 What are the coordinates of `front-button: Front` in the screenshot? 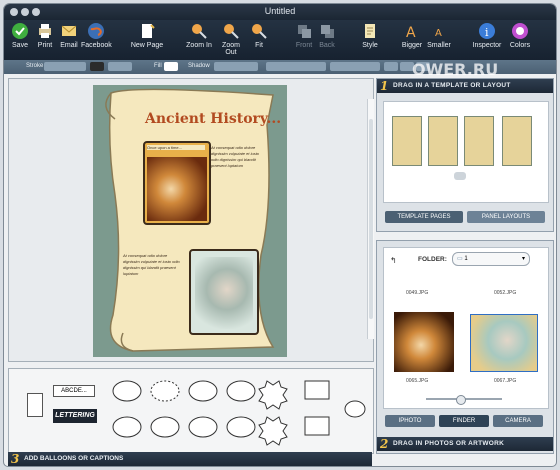 It's located at (304, 41).